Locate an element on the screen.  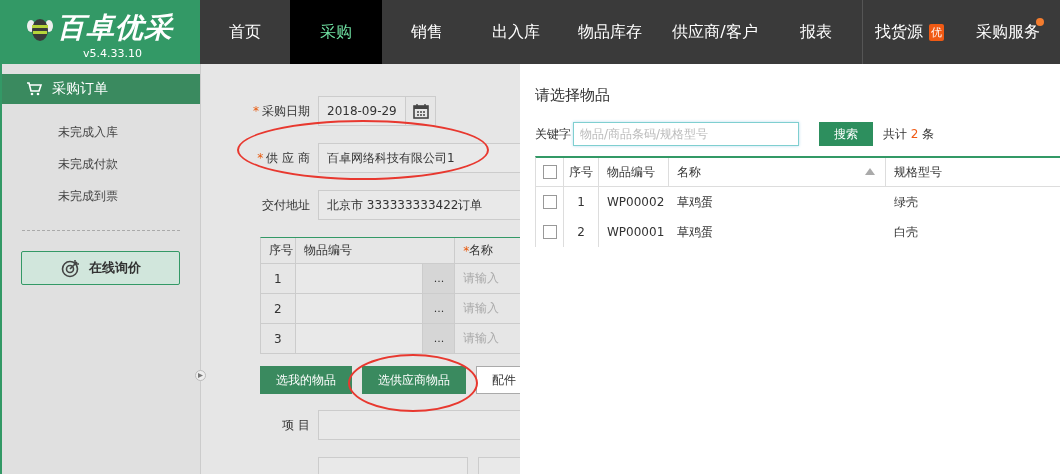
badge: 优 is located at coordinates (936, 32).